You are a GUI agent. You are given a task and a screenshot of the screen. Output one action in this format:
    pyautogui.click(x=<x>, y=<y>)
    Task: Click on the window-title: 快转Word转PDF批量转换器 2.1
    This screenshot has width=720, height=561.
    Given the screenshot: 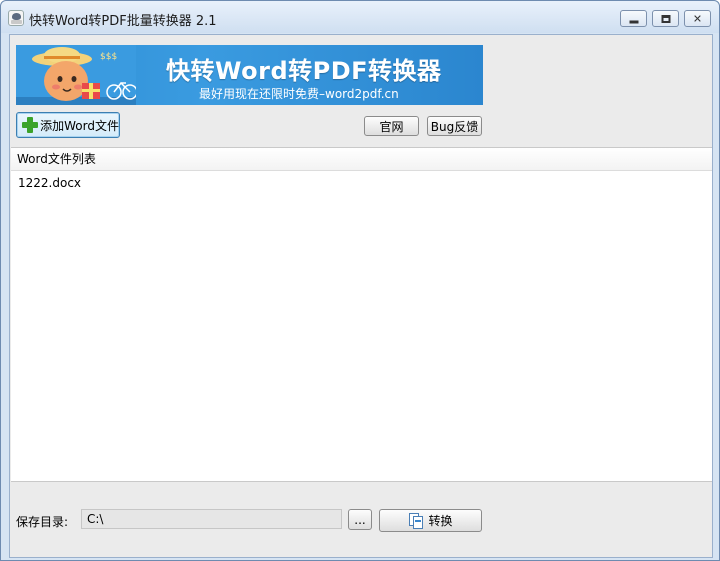 What is the action you would take?
    pyautogui.click(x=123, y=21)
    